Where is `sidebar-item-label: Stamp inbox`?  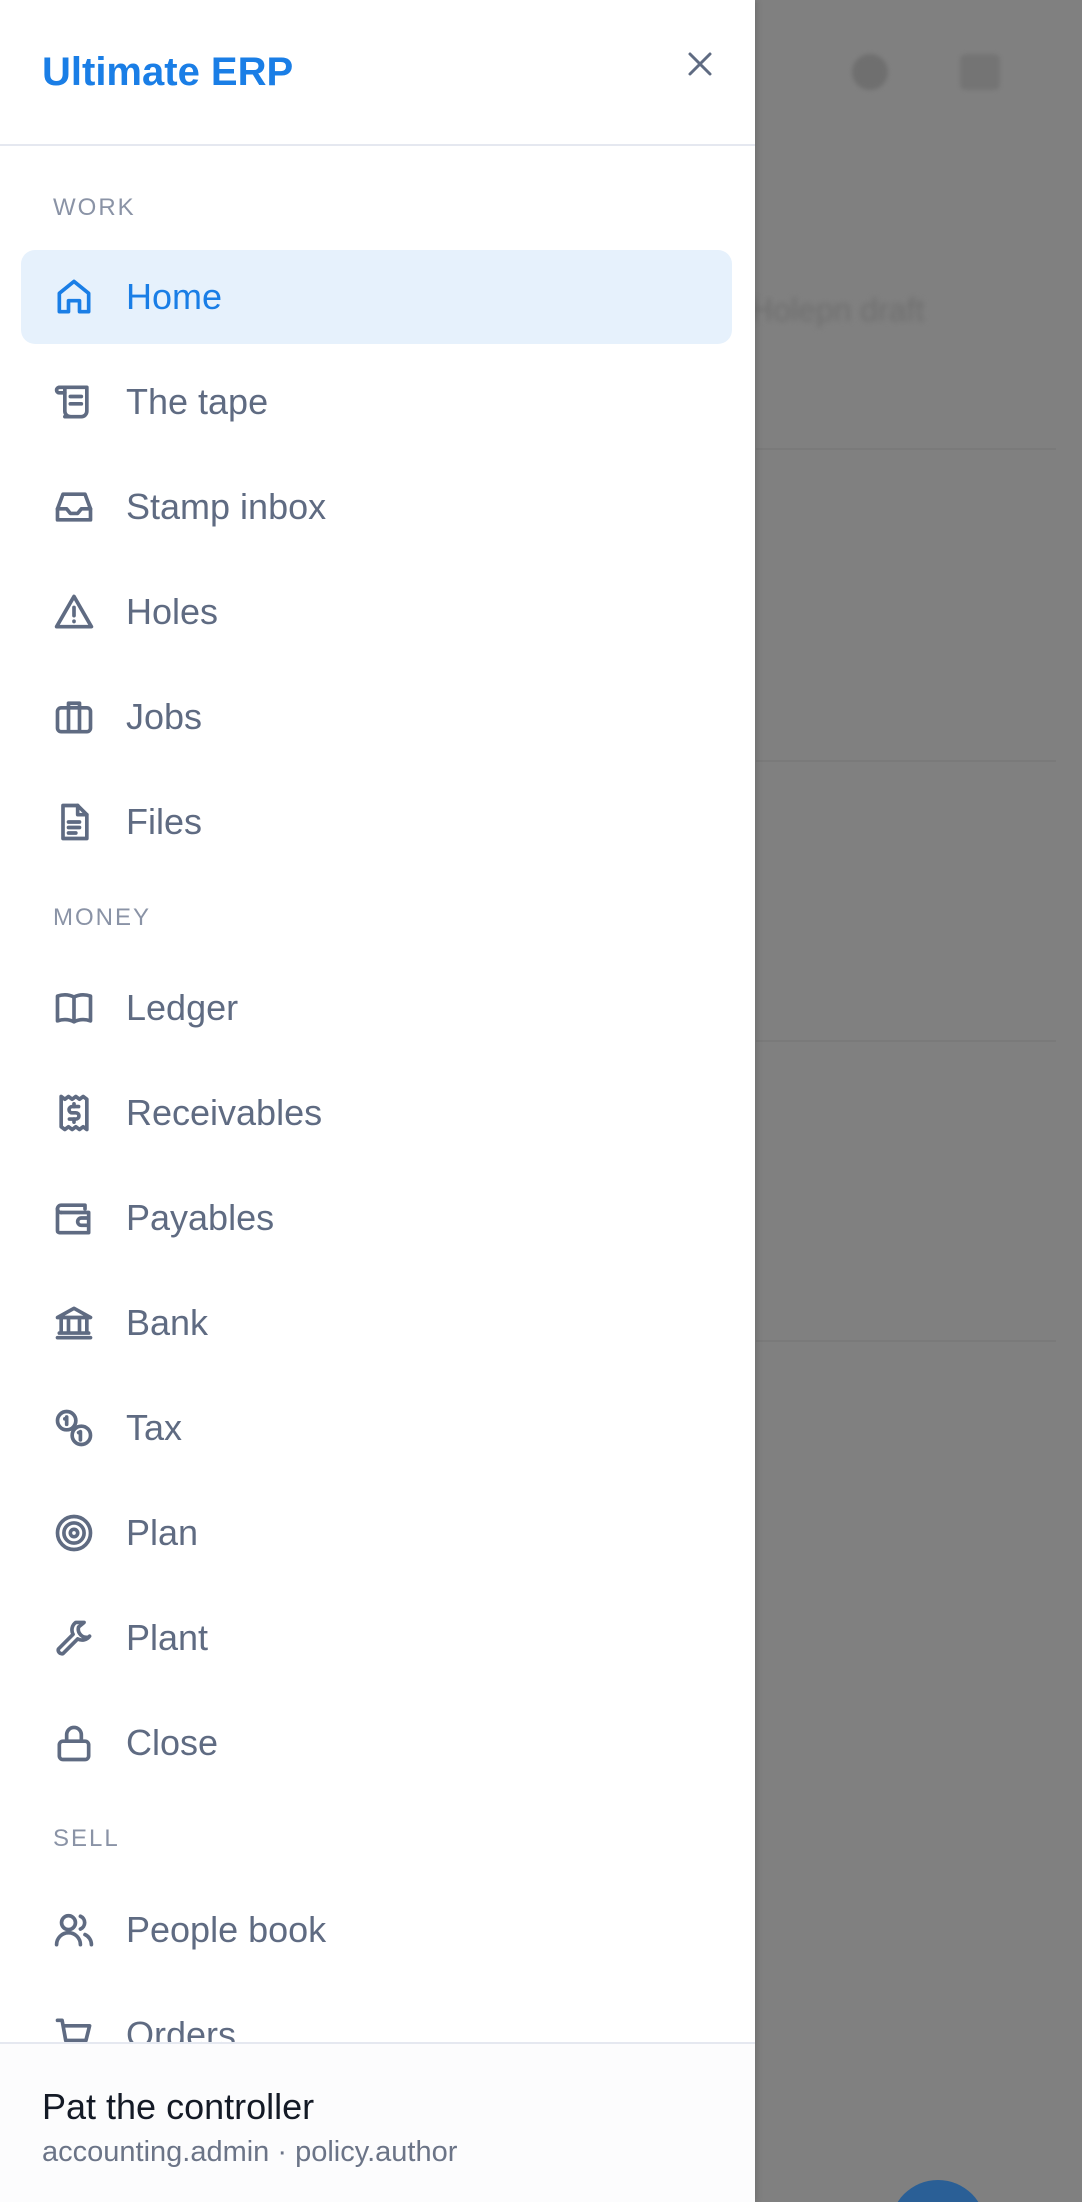 sidebar-item-label: Stamp inbox is located at coordinates (226, 506).